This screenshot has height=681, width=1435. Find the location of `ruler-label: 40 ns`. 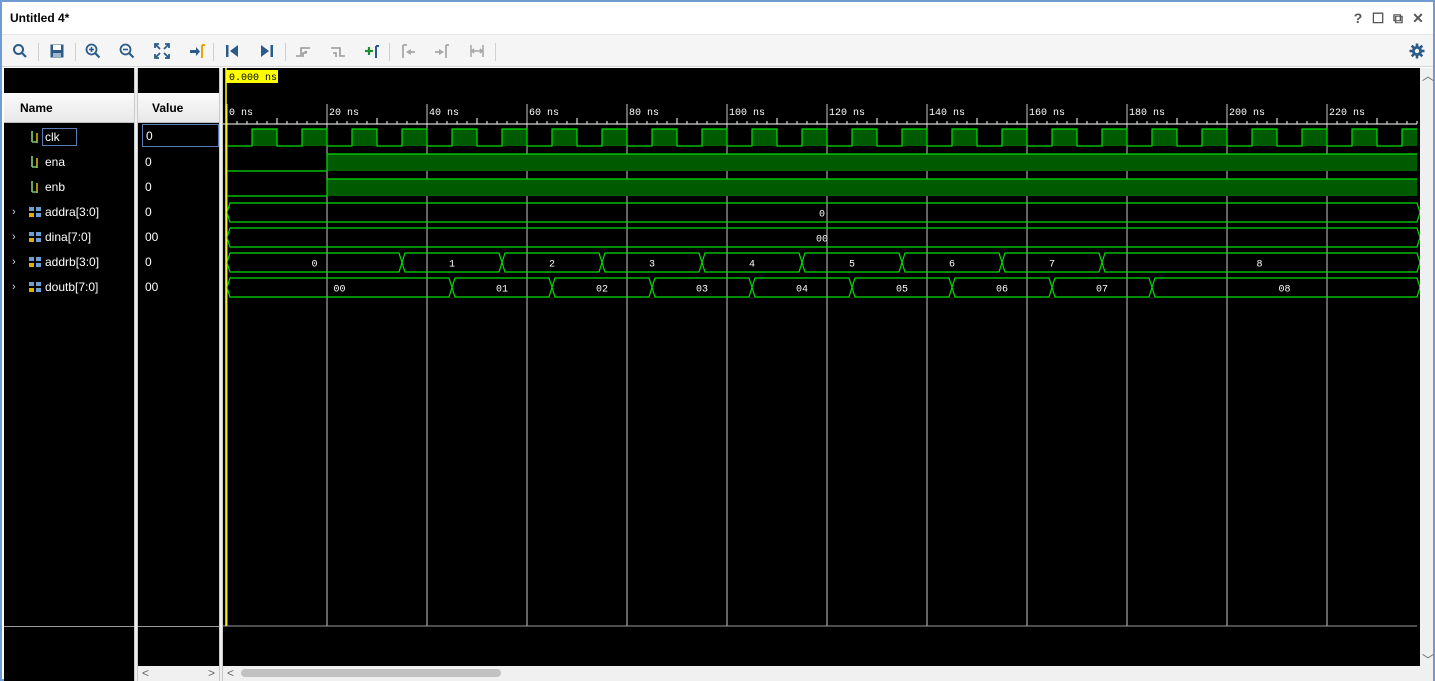

ruler-label: 40 ns is located at coordinates (444, 113).